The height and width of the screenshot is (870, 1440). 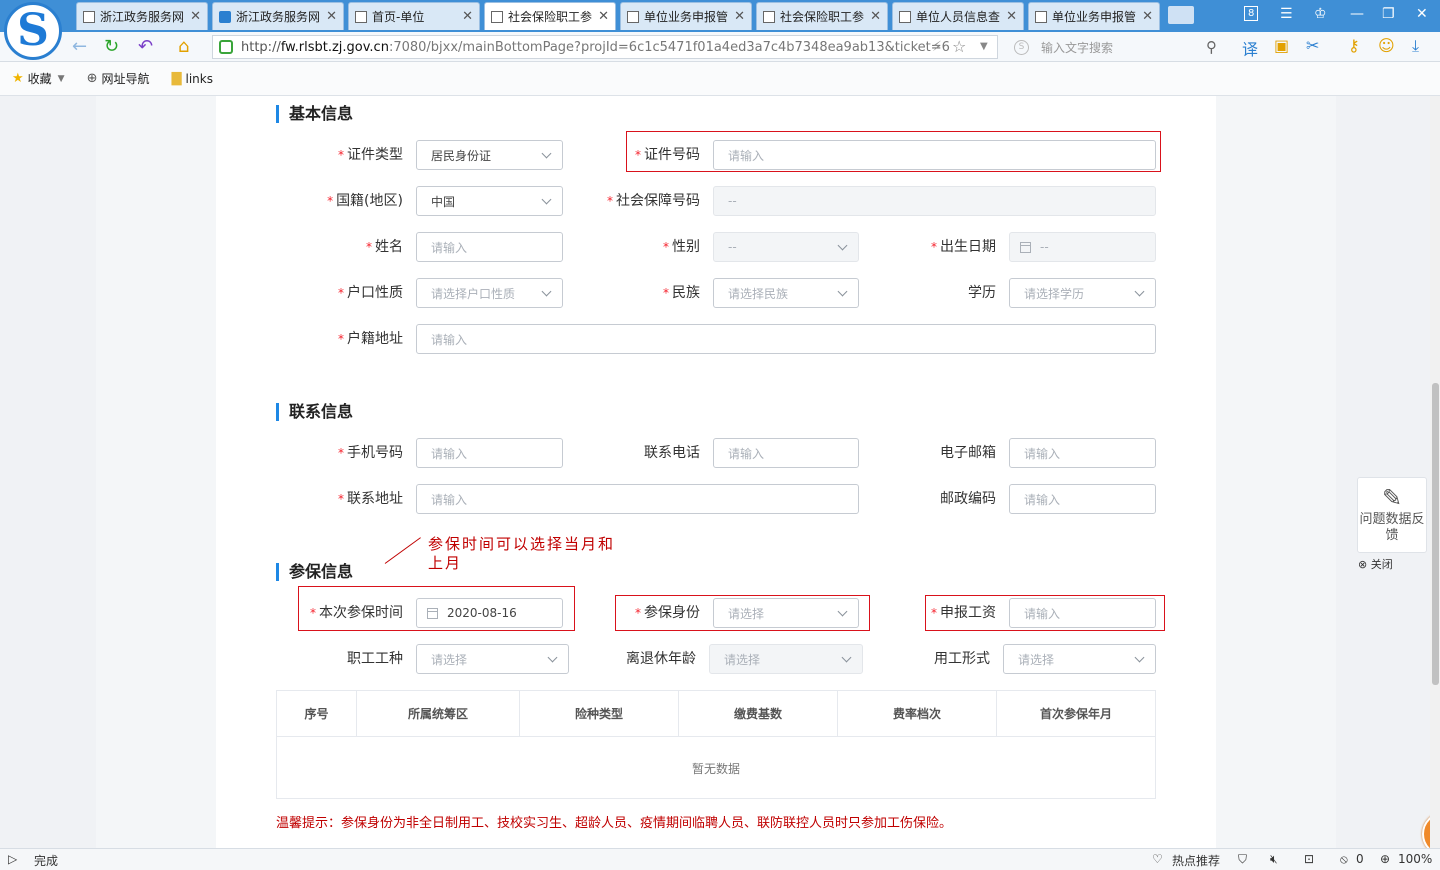 What do you see at coordinates (968, 499) in the screenshot?
I see `label-zip: 邮政编码` at bounding box center [968, 499].